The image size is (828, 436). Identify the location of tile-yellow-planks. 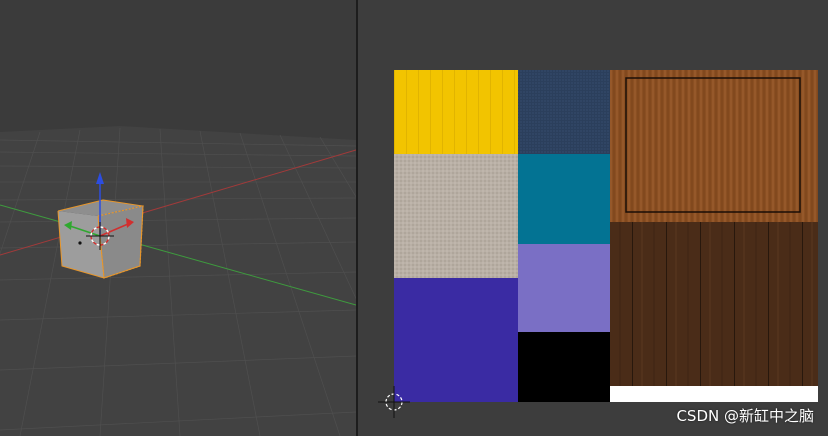
(456, 112).